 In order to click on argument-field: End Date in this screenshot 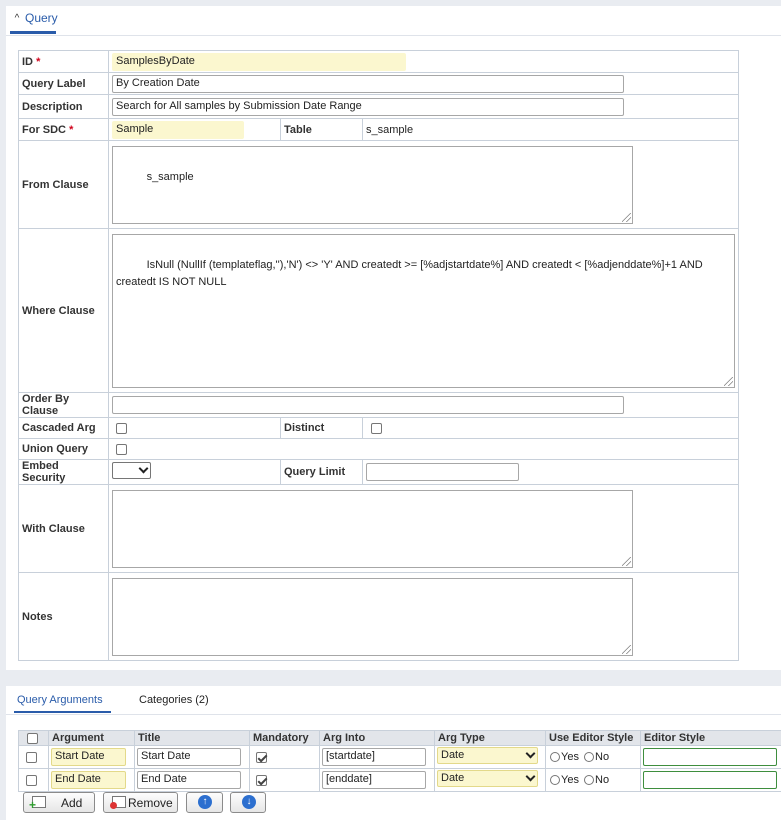, I will do `click(88, 780)`.